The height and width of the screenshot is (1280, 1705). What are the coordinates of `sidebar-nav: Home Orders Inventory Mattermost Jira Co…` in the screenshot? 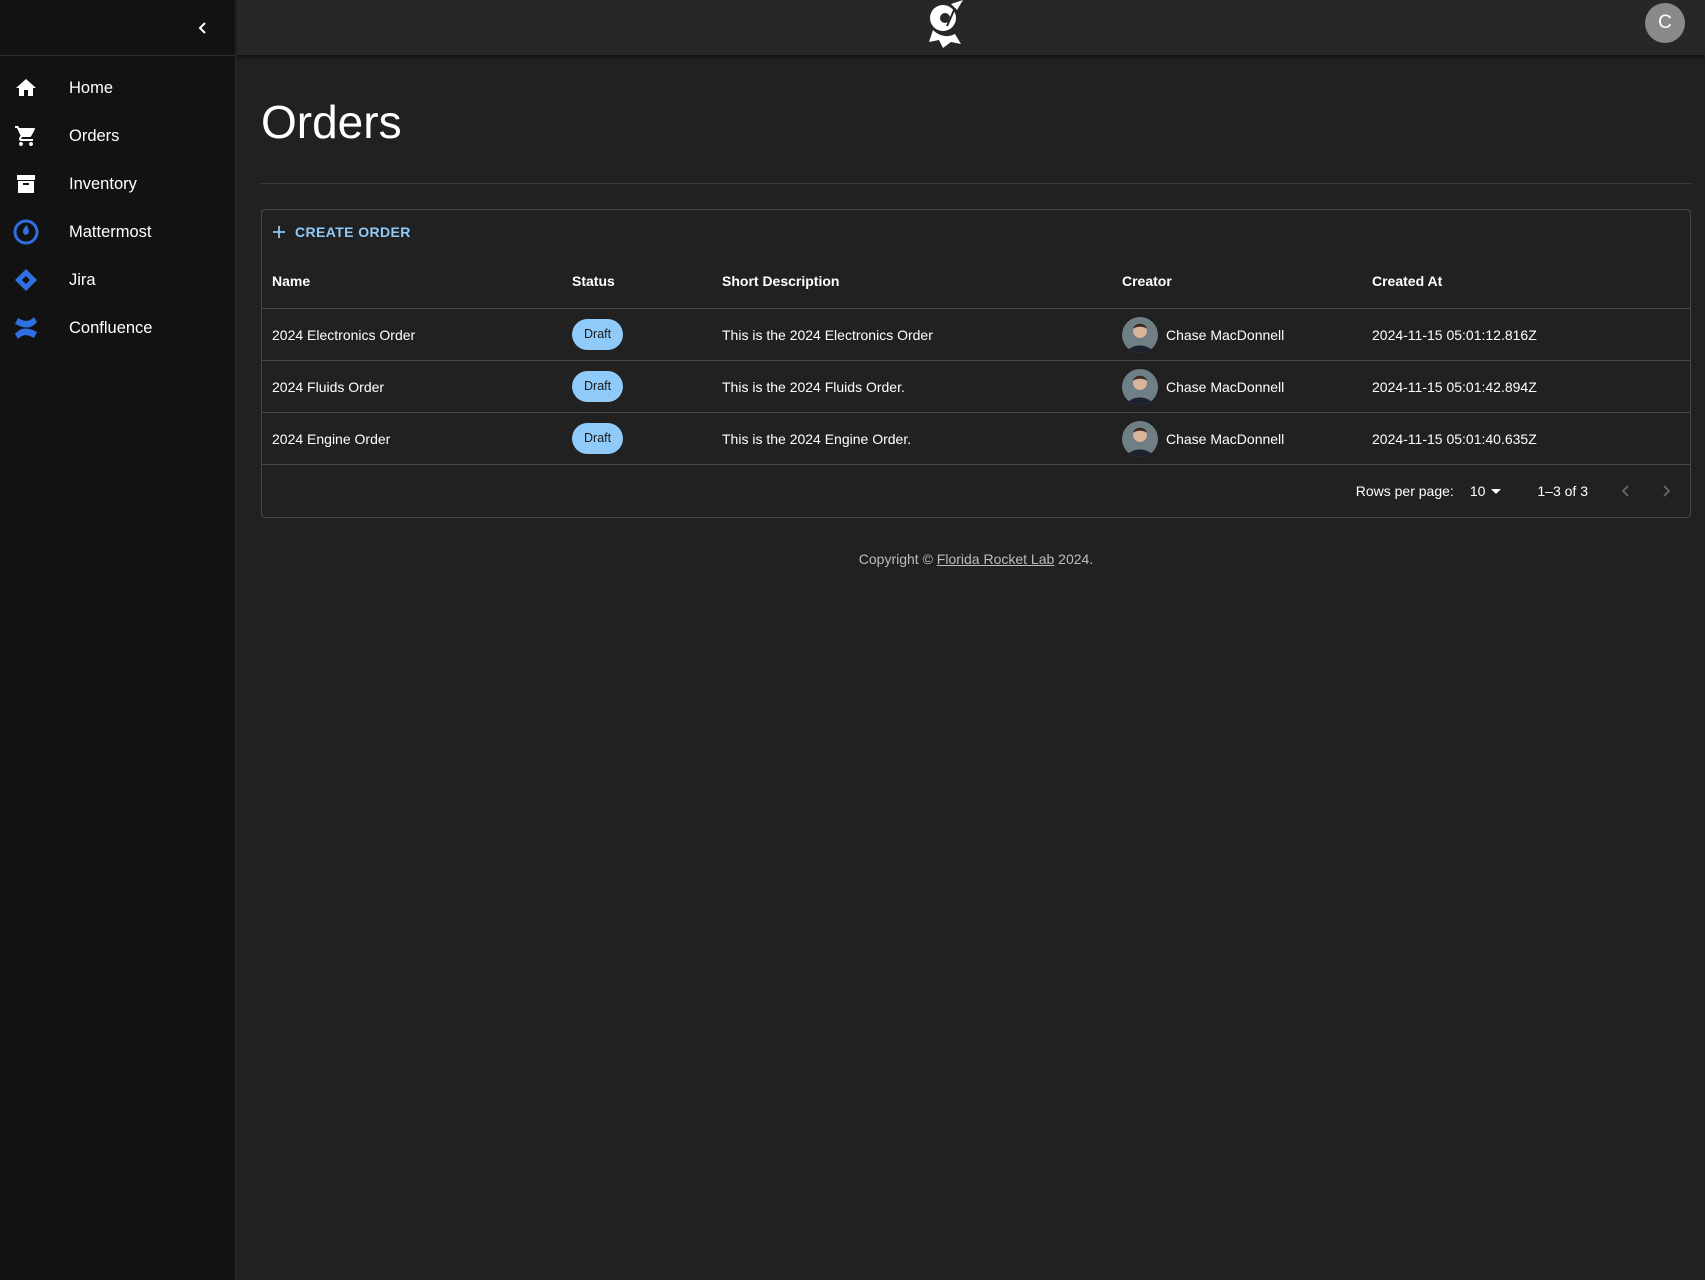 It's located at (117, 204).